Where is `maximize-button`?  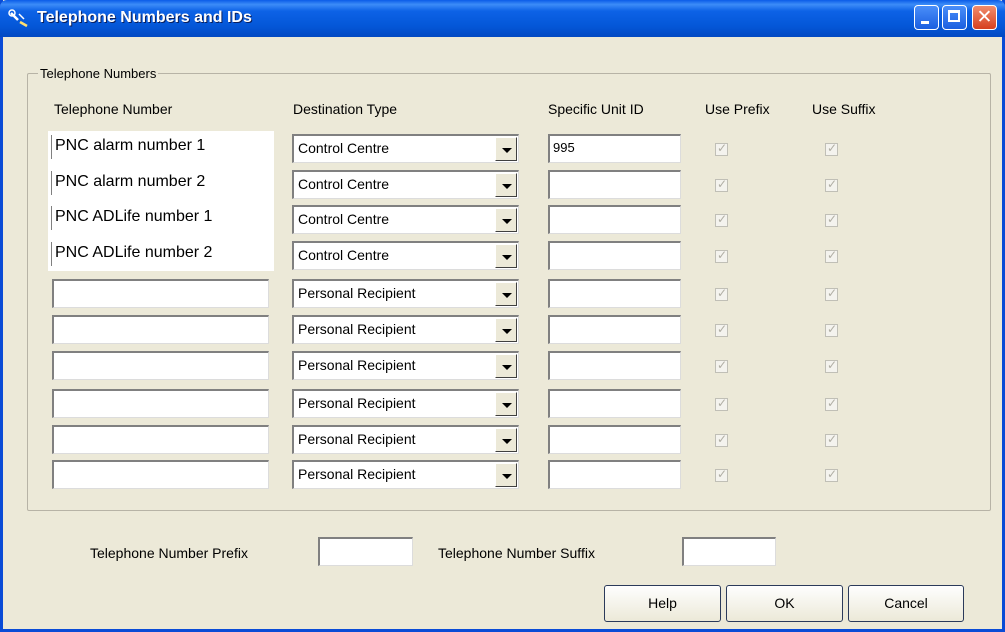 maximize-button is located at coordinates (954, 17).